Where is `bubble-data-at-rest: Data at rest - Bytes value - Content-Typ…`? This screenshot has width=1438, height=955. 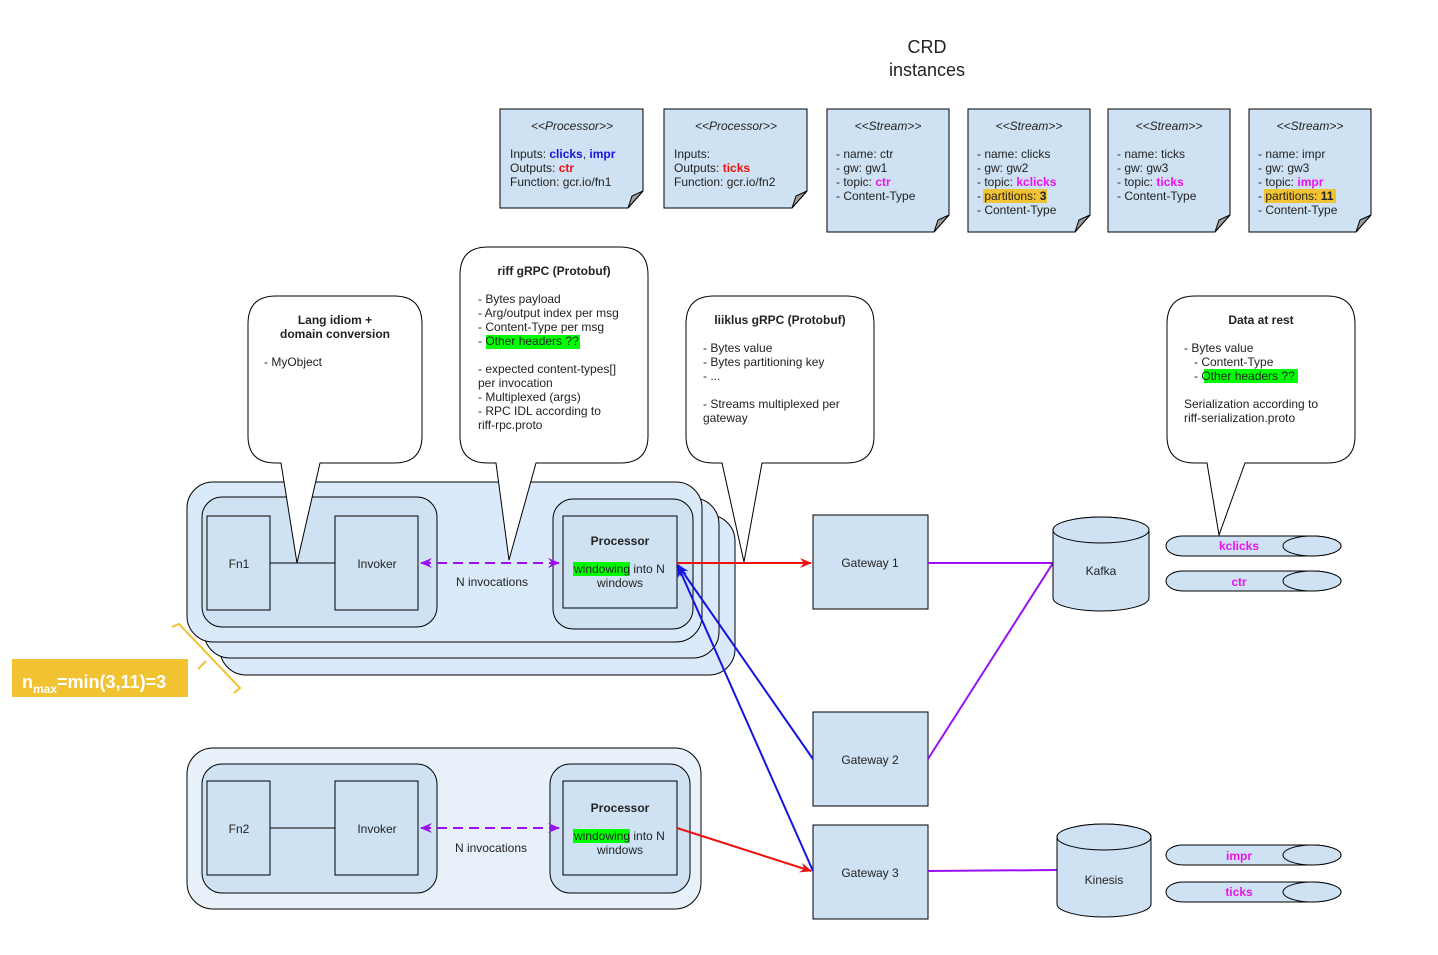 bubble-data-at-rest: Data at rest - Bytes value - Content-Typ… is located at coordinates (1261, 416).